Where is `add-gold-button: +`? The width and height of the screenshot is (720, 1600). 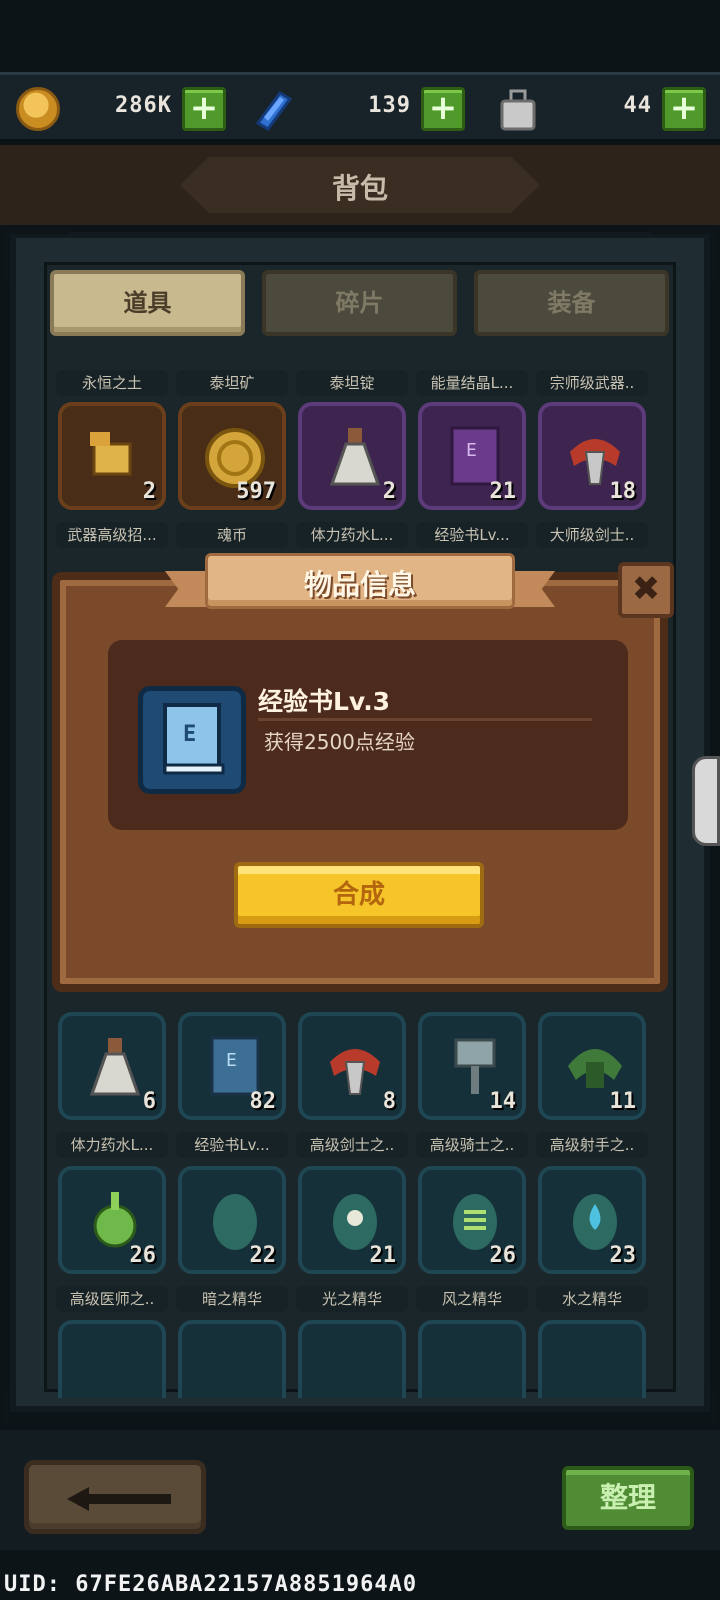
add-gold-button: + is located at coordinates (204, 109).